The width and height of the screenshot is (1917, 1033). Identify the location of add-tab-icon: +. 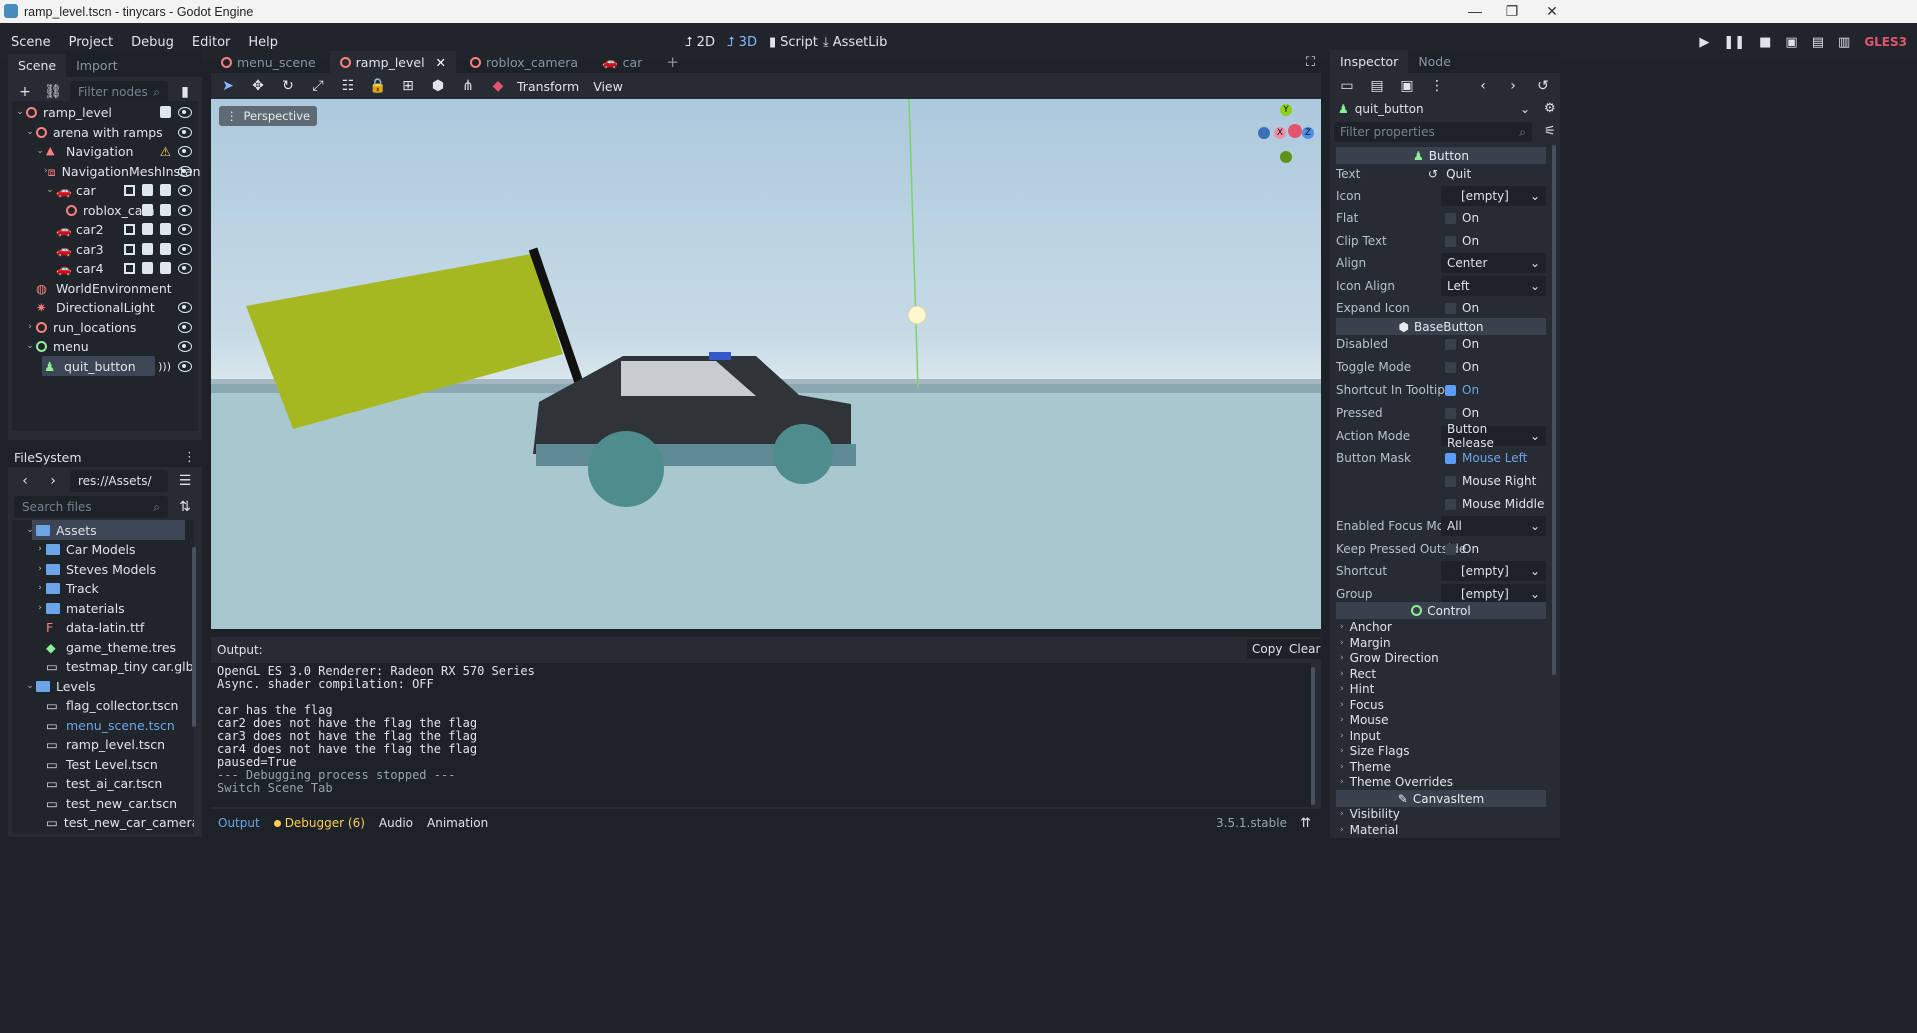
(672, 62).